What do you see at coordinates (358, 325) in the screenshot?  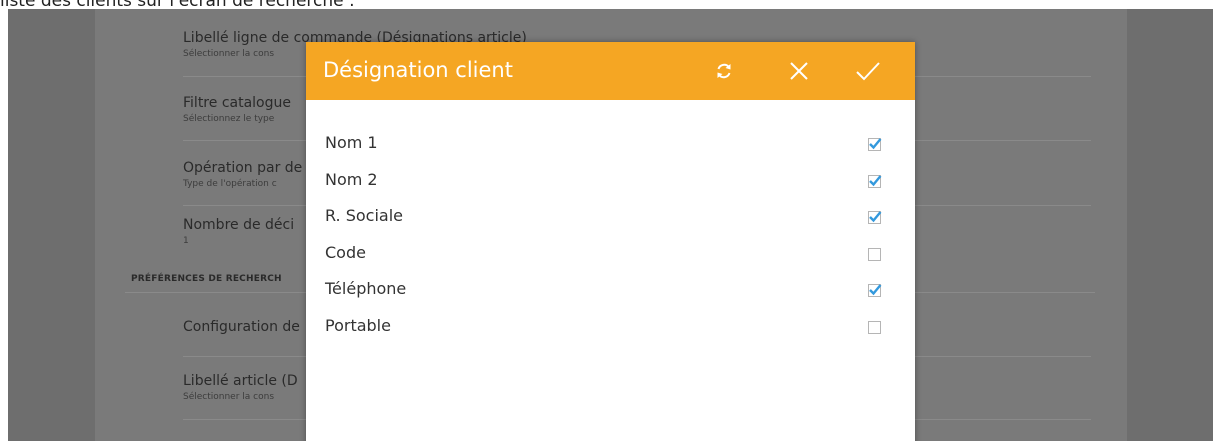 I see `option-label: Portable` at bounding box center [358, 325].